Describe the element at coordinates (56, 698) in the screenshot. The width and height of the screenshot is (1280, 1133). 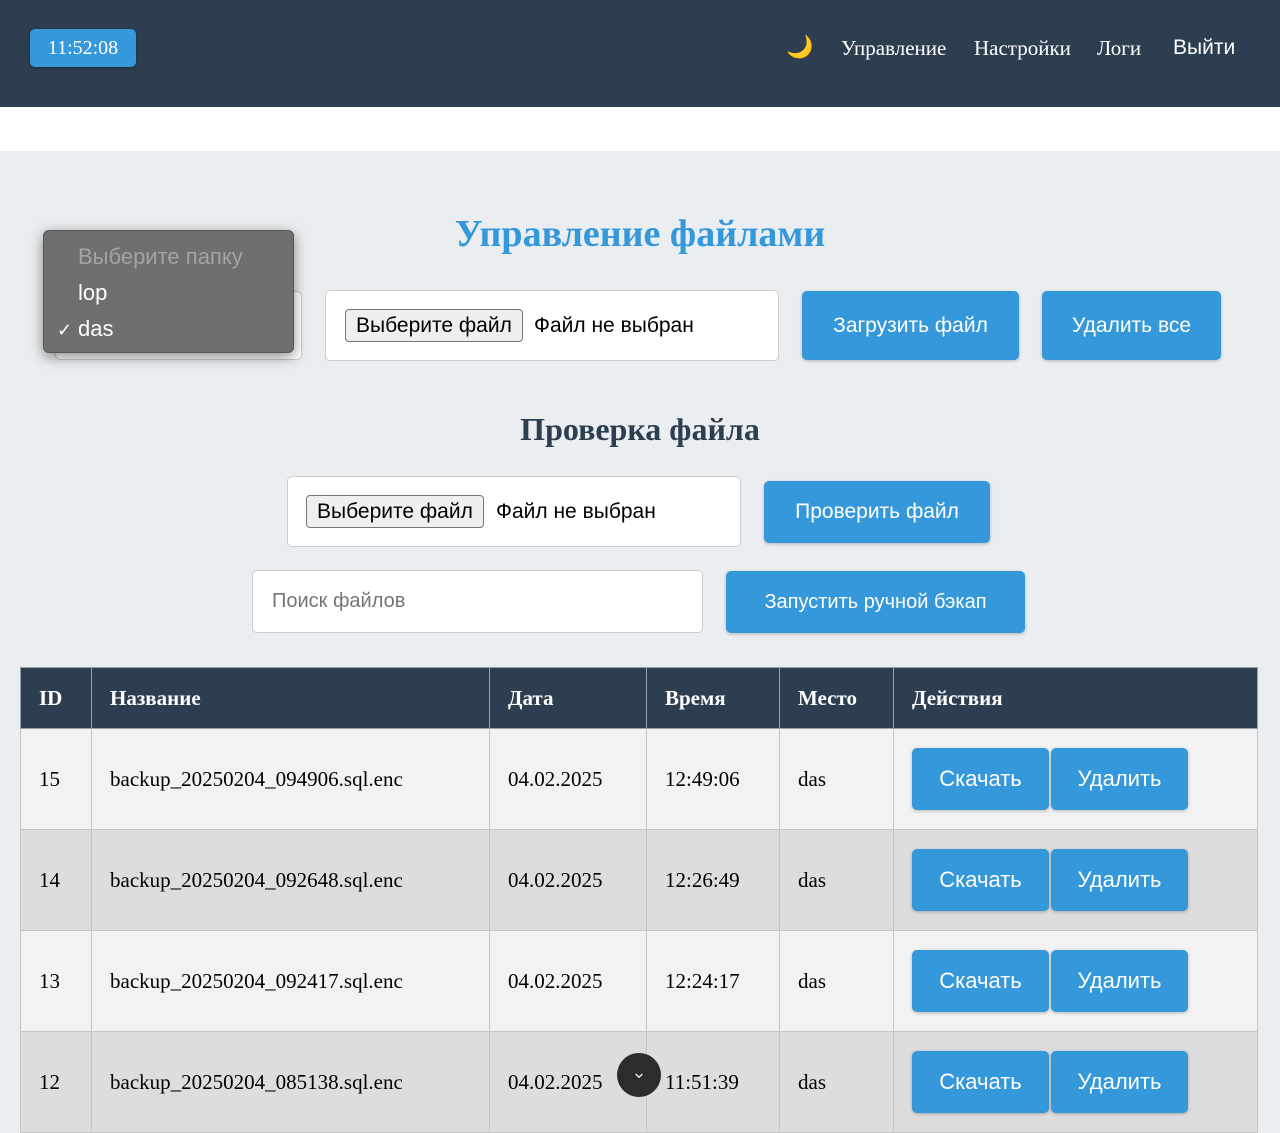
I see `column-header-id: ID` at that location.